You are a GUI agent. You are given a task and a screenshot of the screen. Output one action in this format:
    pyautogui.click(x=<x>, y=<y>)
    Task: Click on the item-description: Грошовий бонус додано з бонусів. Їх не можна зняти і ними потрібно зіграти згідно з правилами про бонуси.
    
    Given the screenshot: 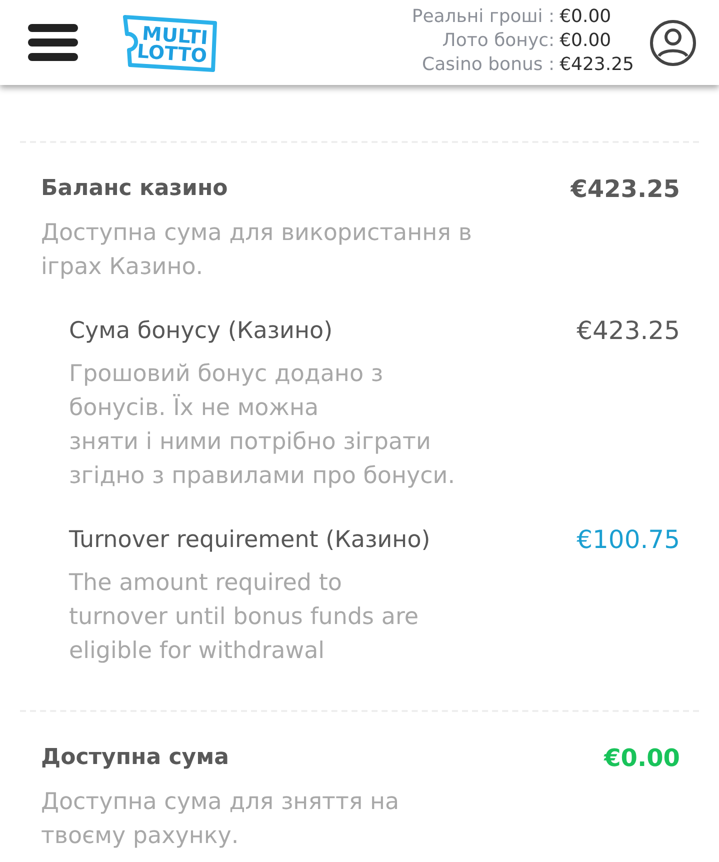 What is the action you would take?
    pyautogui.click(x=262, y=425)
    